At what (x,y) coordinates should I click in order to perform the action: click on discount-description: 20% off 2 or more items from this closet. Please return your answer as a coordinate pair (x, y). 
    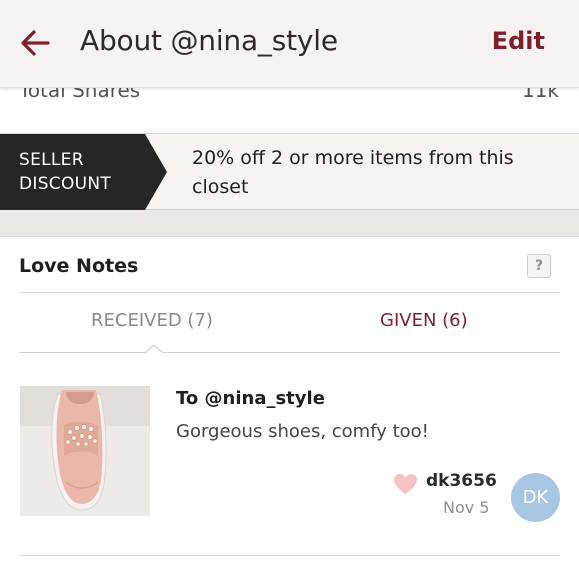
    Looking at the image, I should click on (353, 172).